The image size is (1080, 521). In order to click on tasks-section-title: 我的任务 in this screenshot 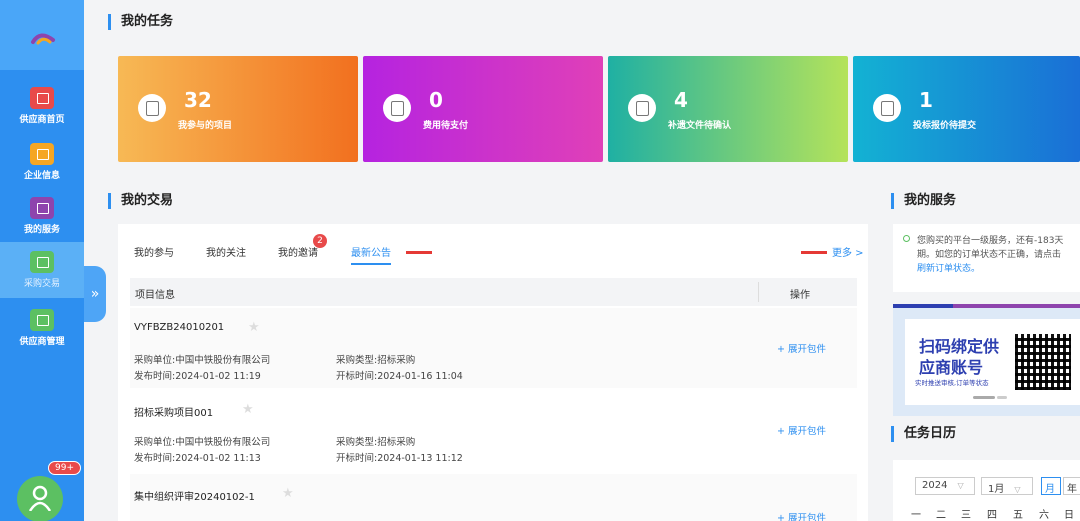, I will do `click(140, 22)`.